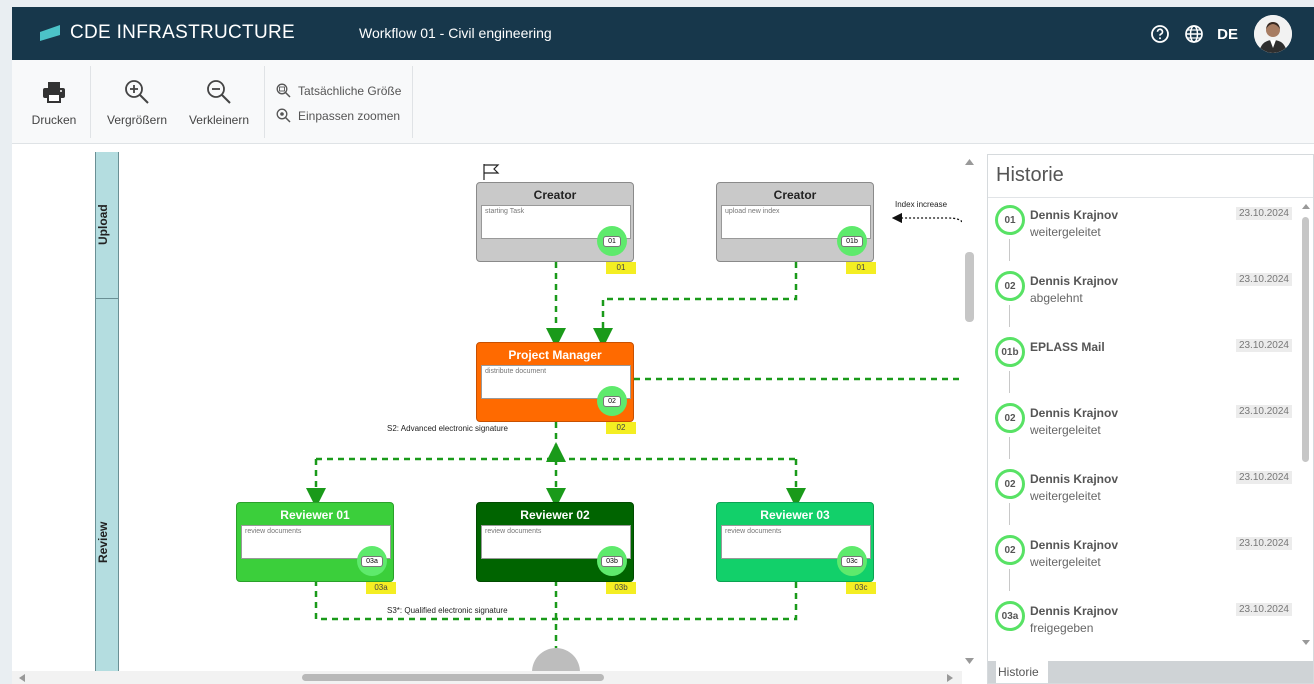  I want to click on step-badge: 01, so click(612, 241).